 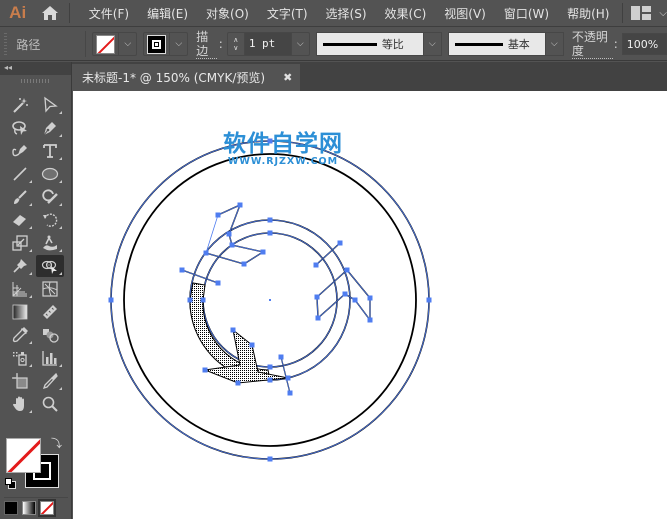 I want to click on lasso-tool, so click(x=20, y=128).